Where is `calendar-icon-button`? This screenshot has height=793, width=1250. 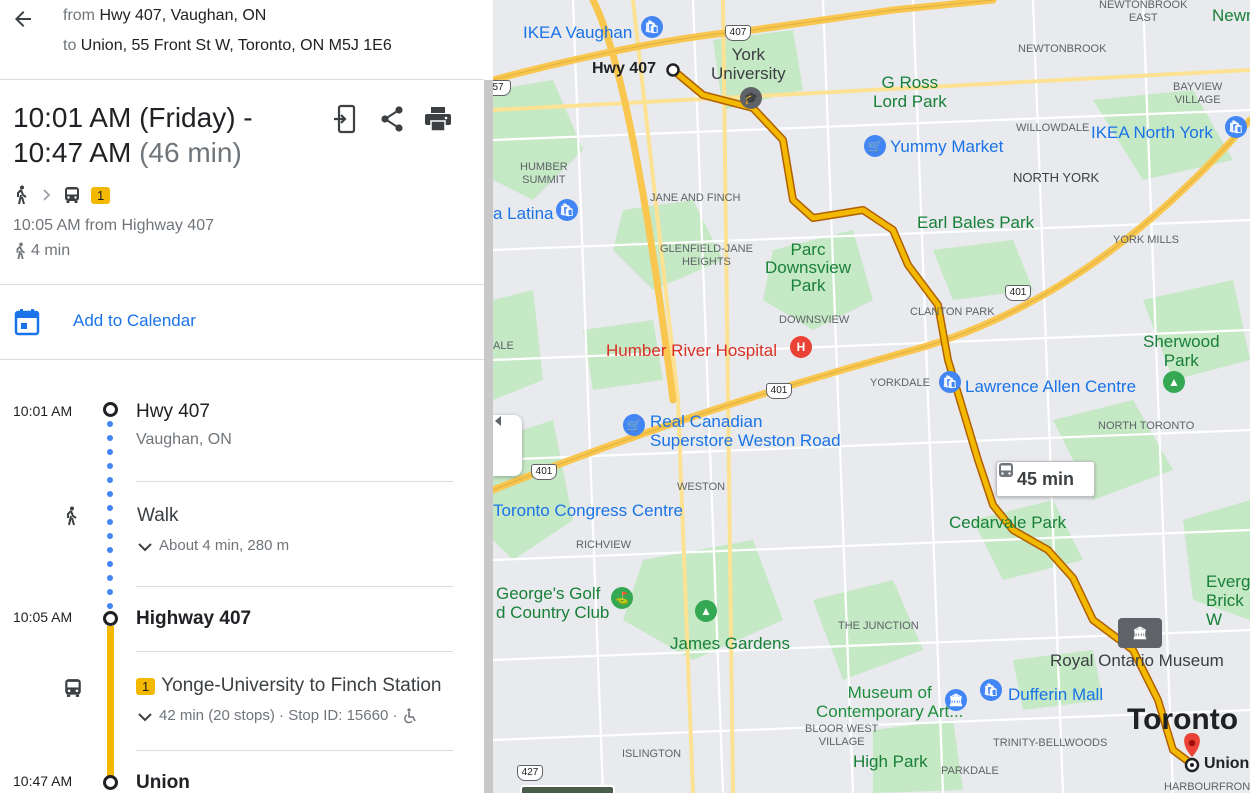 calendar-icon-button is located at coordinates (27, 322).